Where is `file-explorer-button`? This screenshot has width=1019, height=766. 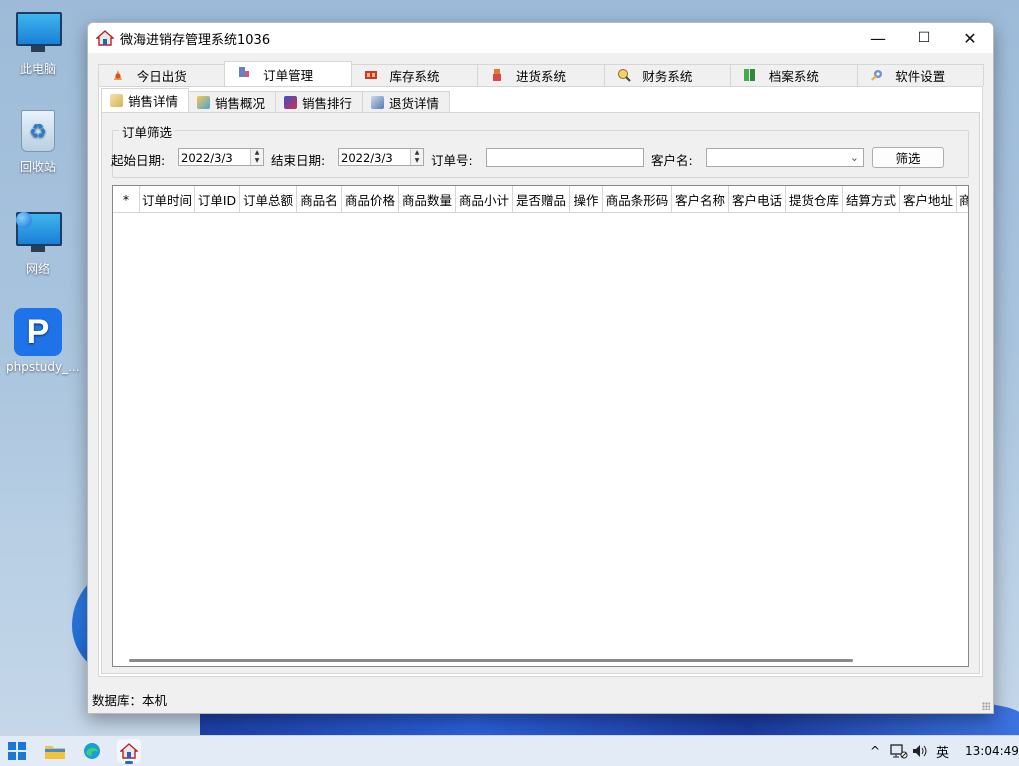 file-explorer-button is located at coordinates (55, 751).